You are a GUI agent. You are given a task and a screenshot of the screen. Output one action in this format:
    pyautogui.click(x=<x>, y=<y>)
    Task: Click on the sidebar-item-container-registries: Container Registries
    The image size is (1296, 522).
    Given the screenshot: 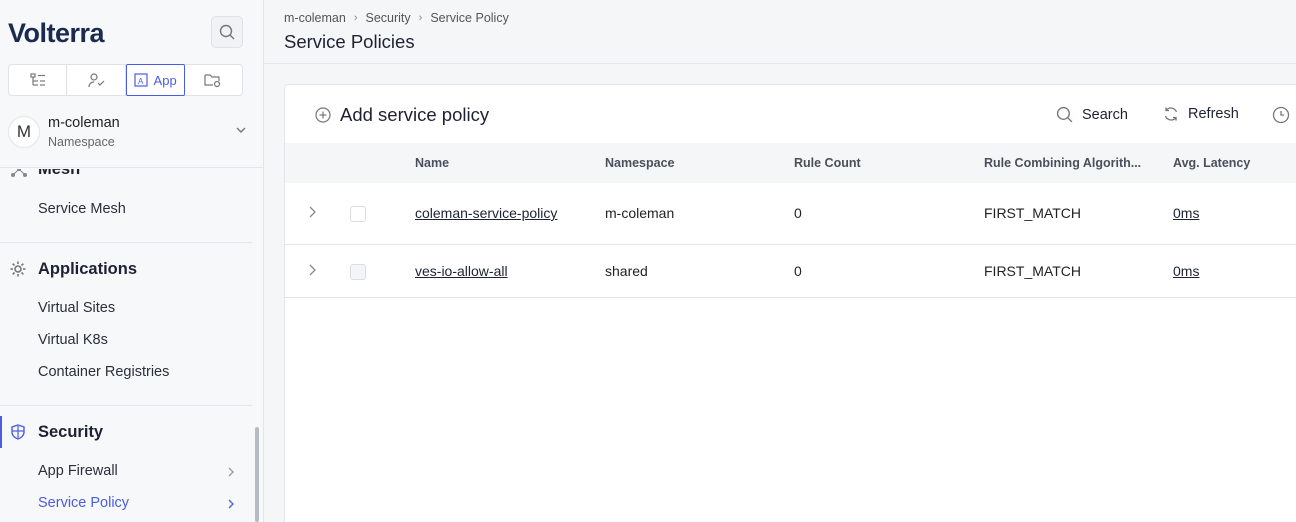 What is the action you would take?
    pyautogui.click(x=103, y=372)
    